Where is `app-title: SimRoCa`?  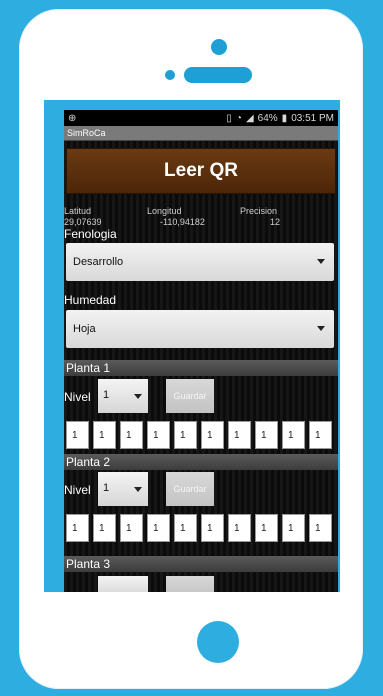
app-title: SimRoCa is located at coordinates (201, 133).